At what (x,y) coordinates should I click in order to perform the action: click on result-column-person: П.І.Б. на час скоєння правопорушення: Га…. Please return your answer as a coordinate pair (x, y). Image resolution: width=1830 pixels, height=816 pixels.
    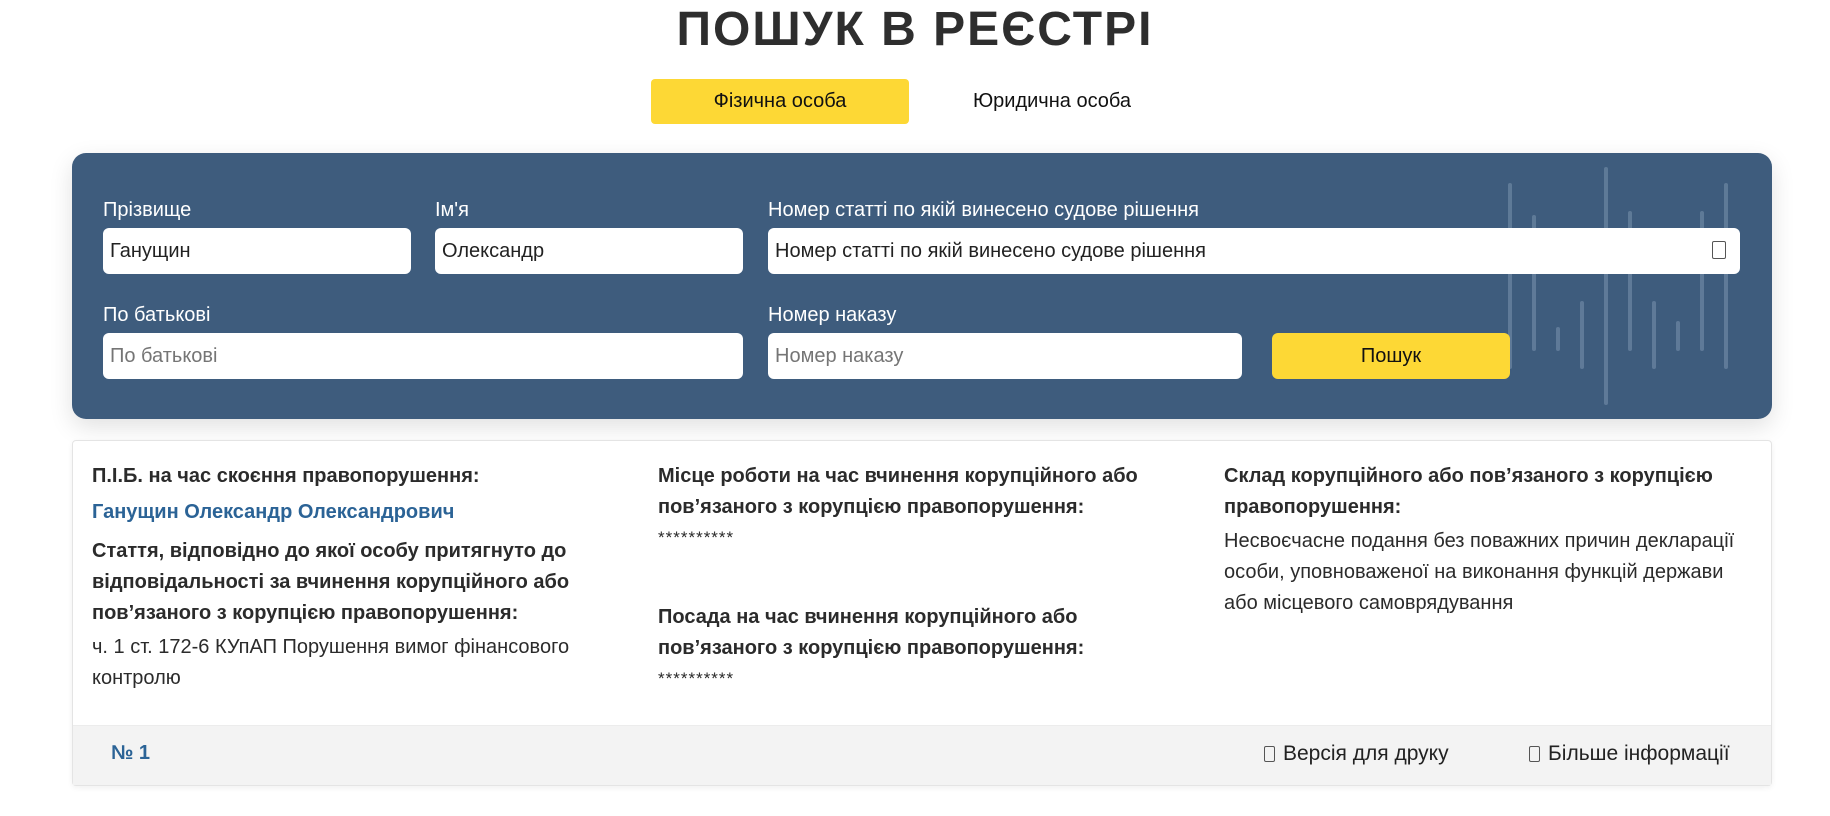
    Looking at the image, I should click on (357, 577).